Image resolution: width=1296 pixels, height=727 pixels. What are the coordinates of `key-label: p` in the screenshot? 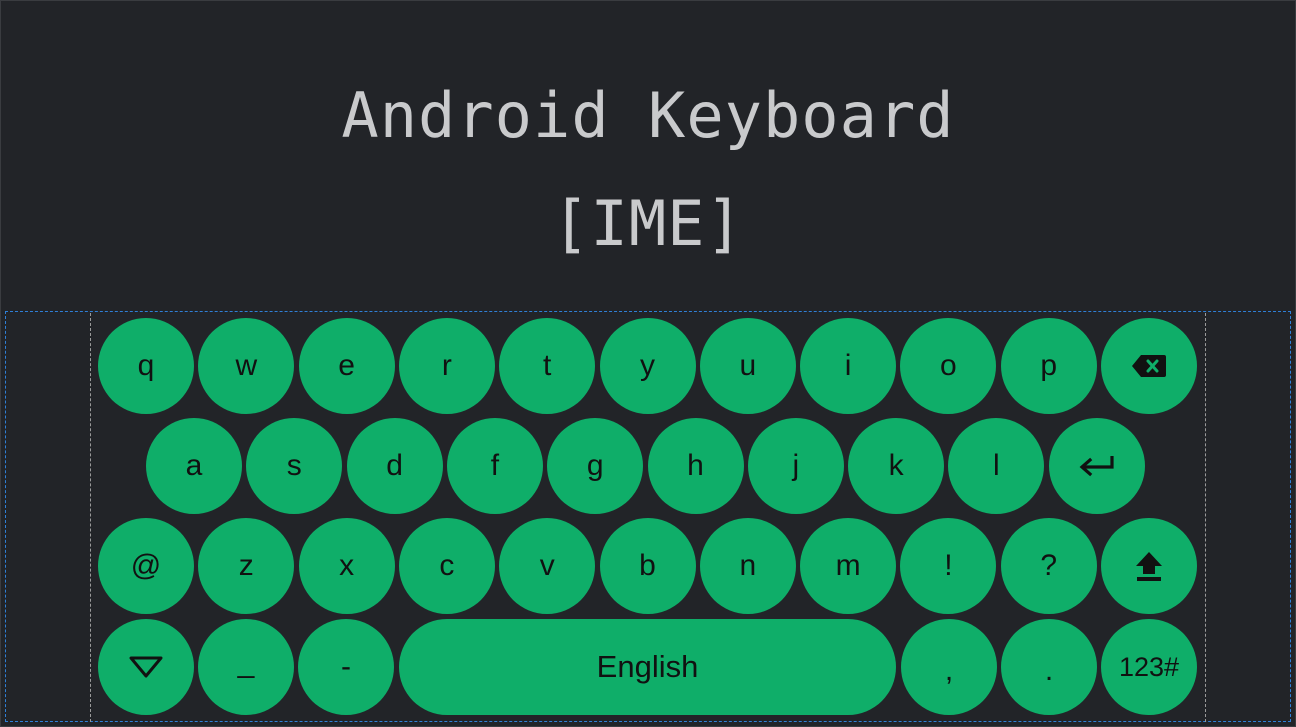 It's located at (1049, 365).